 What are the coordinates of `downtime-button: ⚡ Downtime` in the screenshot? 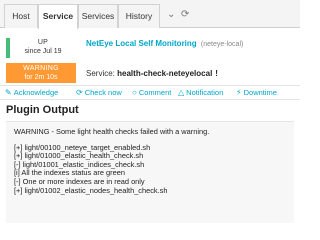 It's located at (256, 93).